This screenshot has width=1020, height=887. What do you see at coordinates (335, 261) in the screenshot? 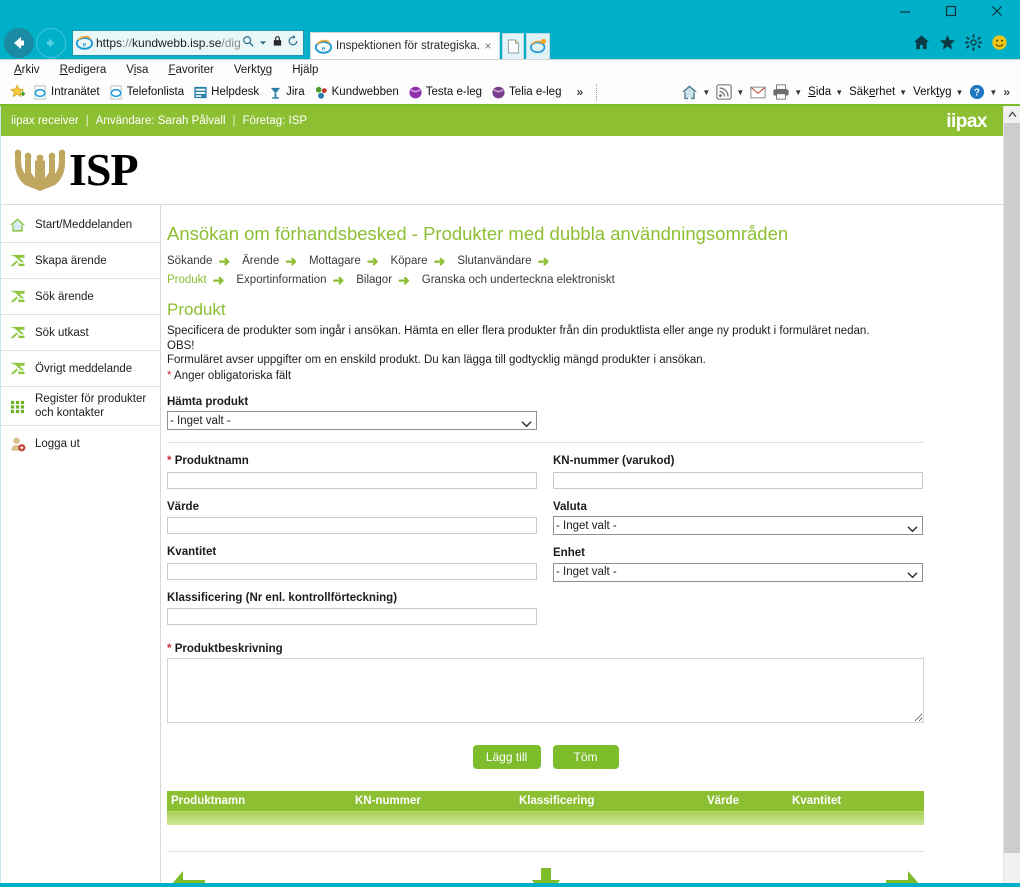
I see `breadcrumb-mottagare: Mottagare` at bounding box center [335, 261].